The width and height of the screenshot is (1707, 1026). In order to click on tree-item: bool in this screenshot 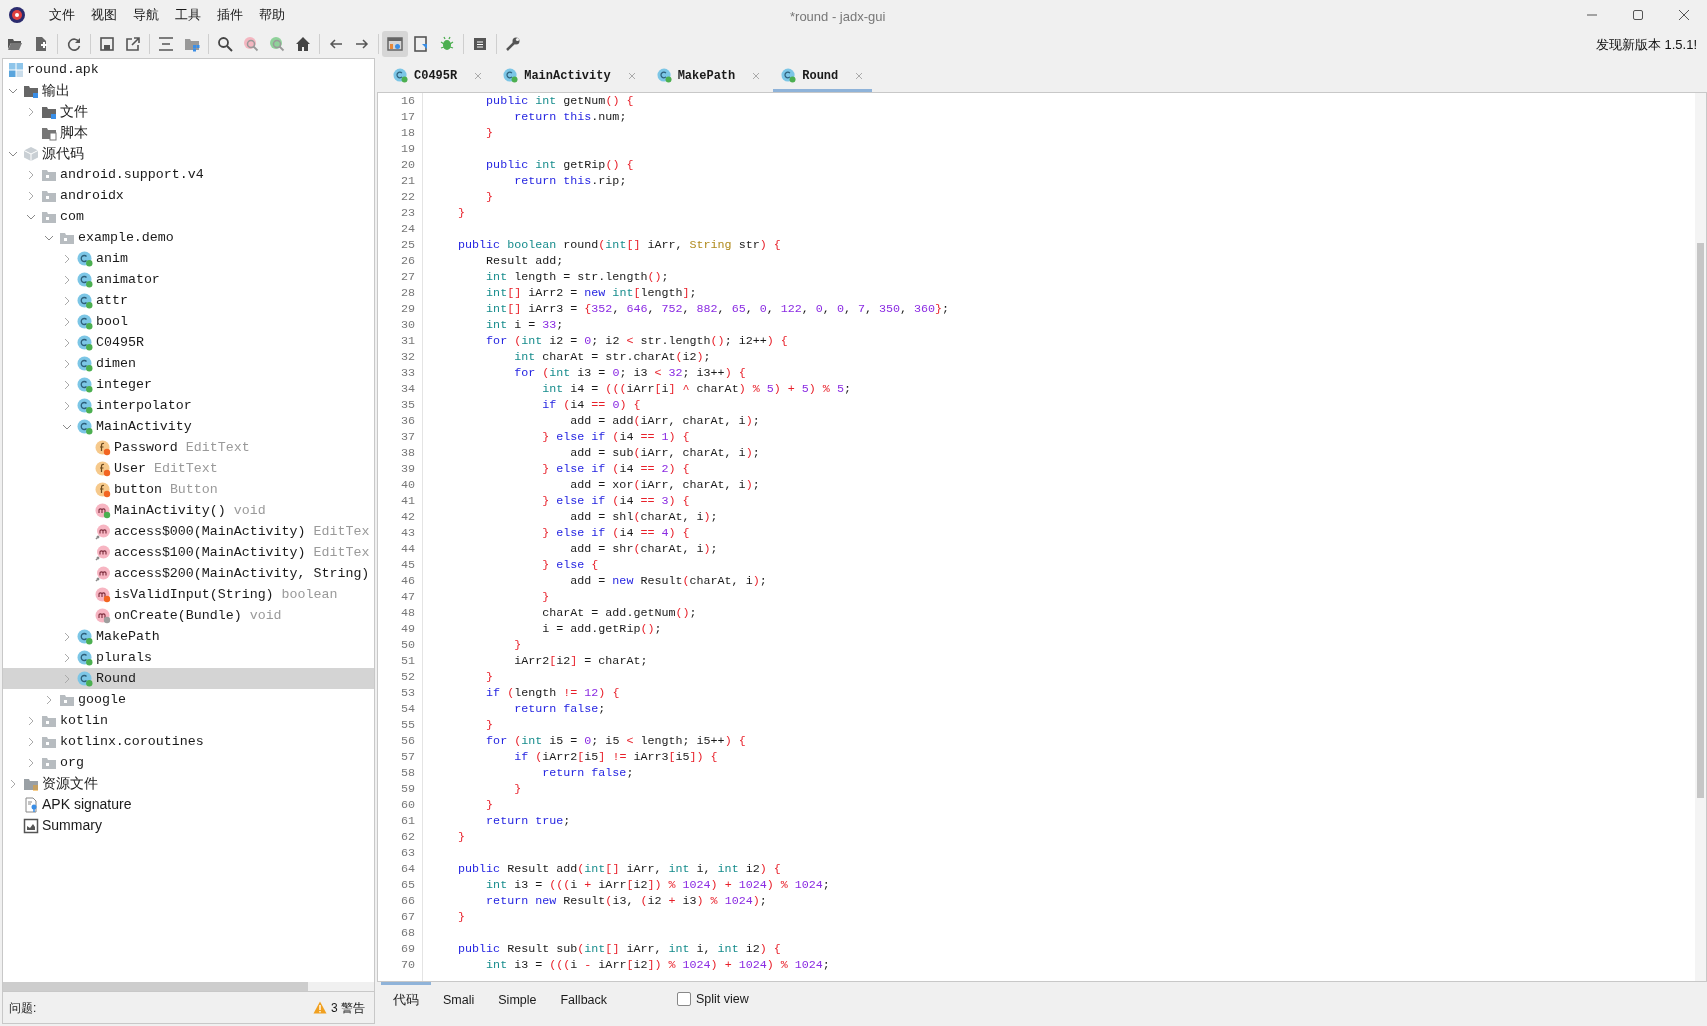, I will do `click(188, 321)`.